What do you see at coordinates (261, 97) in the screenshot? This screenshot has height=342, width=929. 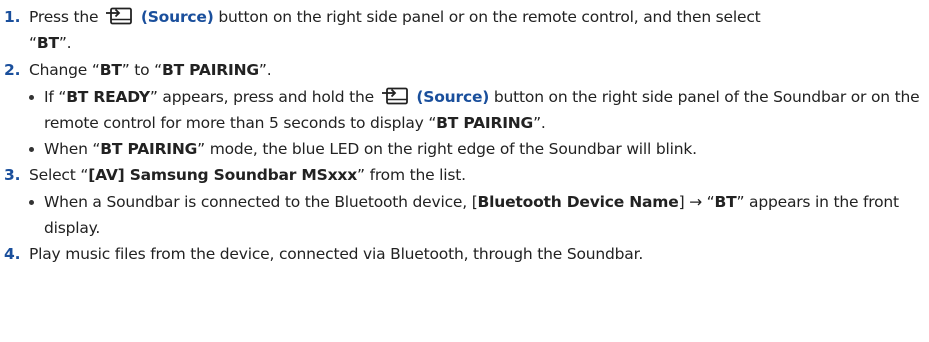 I see `bullet-text: ” appears, press and hold the` at bounding box center [261, 97].